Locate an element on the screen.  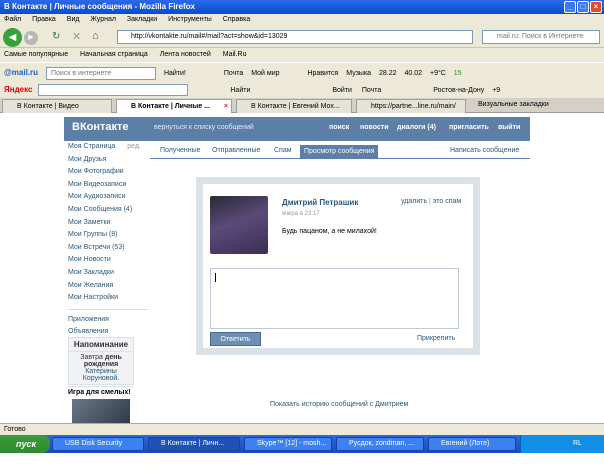
attach-link: Прикрепить is located at coordinates (436, 338).